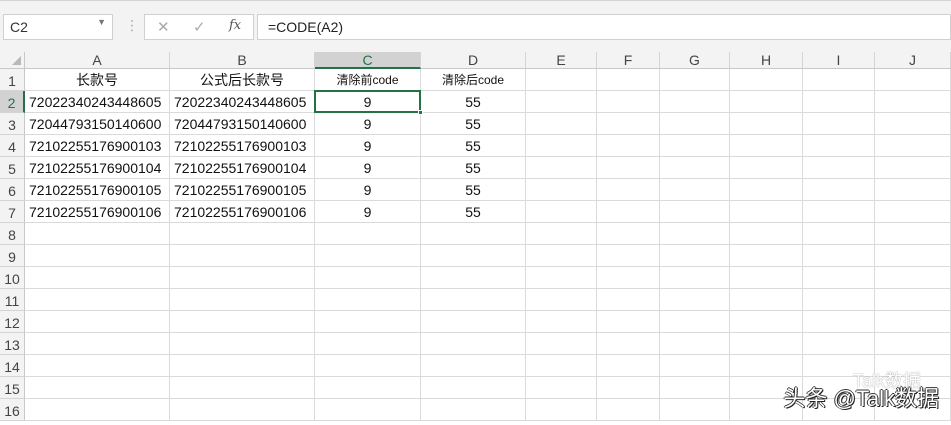  Describe the element at coordinates (561, 146) in the screenshot. I see `cell-E4` at that location.